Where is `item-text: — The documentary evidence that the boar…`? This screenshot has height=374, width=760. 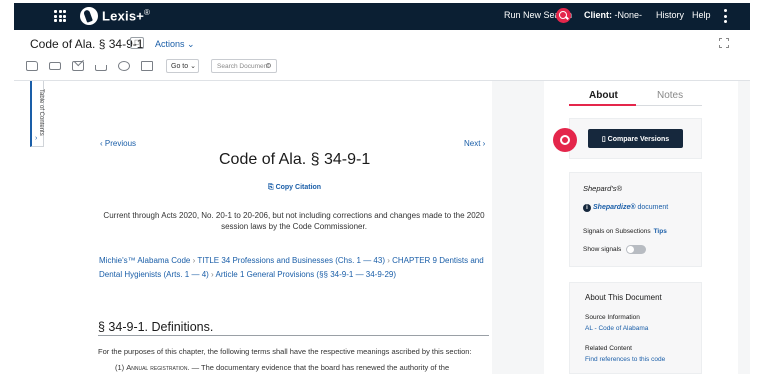 item-text: — The documentary evidence that the boar… is located at coordinates (319, 367).